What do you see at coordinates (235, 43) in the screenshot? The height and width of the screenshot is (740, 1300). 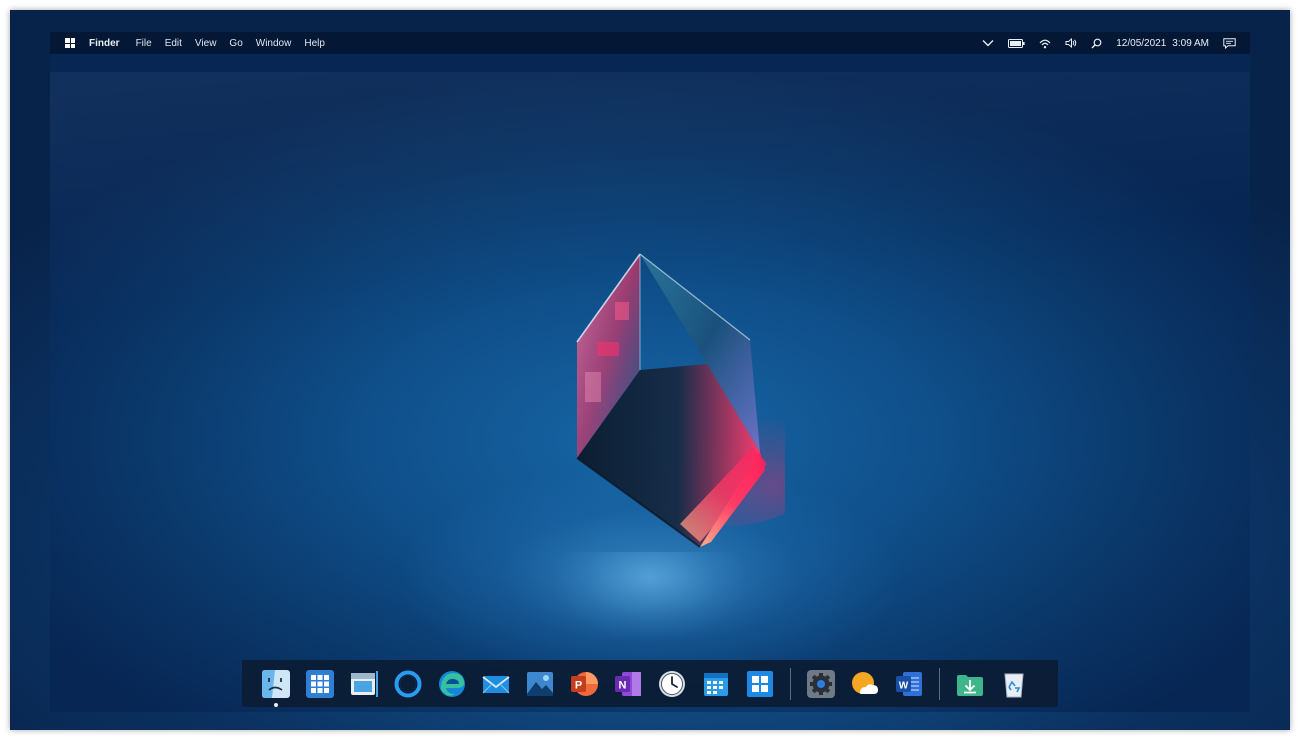 I see `menu-go: Go` at bounding box center [235, 43].